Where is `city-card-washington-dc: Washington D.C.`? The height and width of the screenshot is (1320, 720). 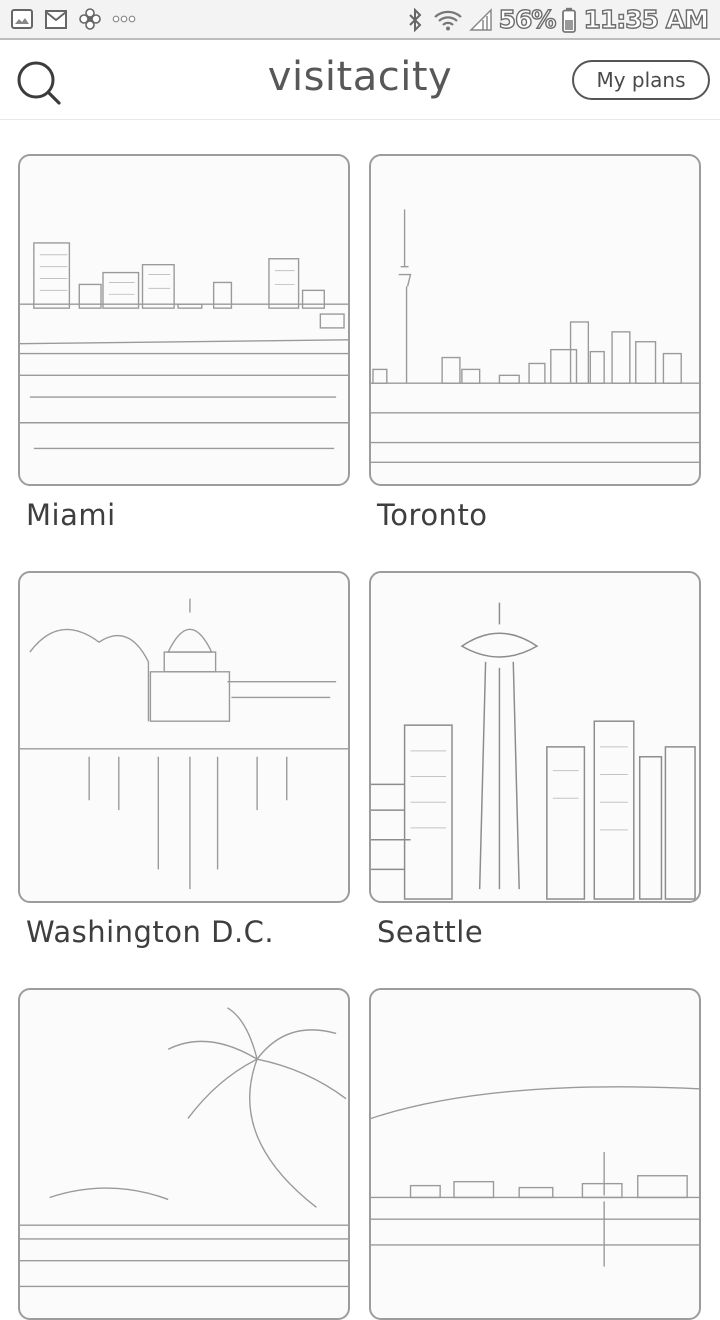
city-card-washington-dc: Washington D.C. is located at coordinates (184, 760).